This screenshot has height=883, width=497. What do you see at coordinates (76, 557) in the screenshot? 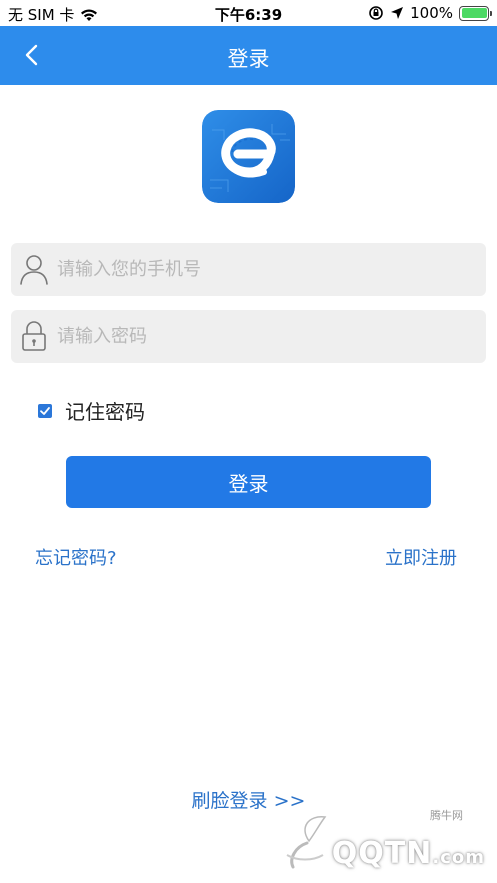
I see `forgot-password-link: 忘记密码?` at bounding box center [76, 557].